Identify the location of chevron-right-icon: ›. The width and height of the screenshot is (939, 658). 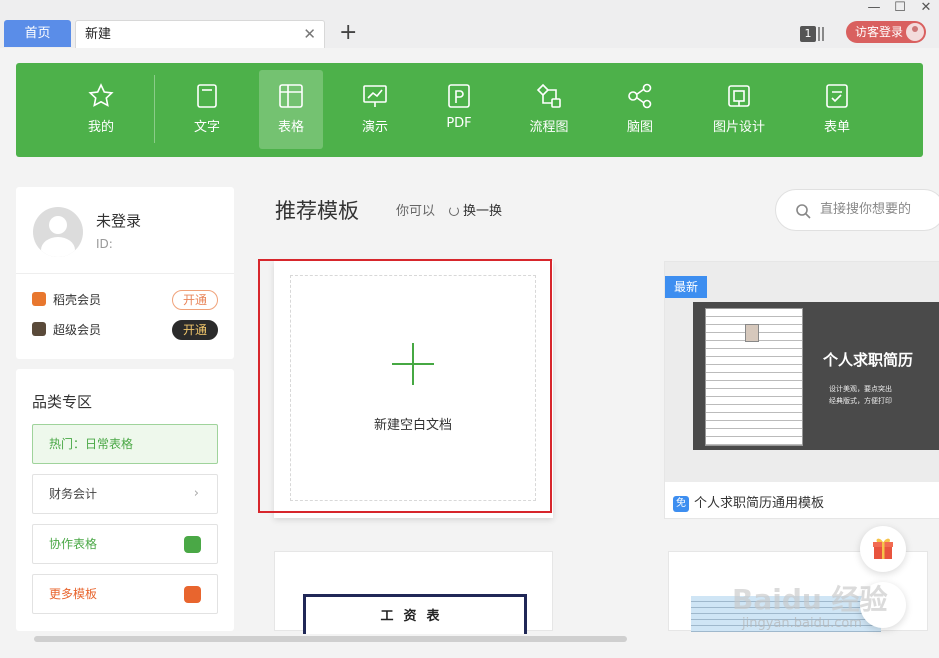
(196, 493).